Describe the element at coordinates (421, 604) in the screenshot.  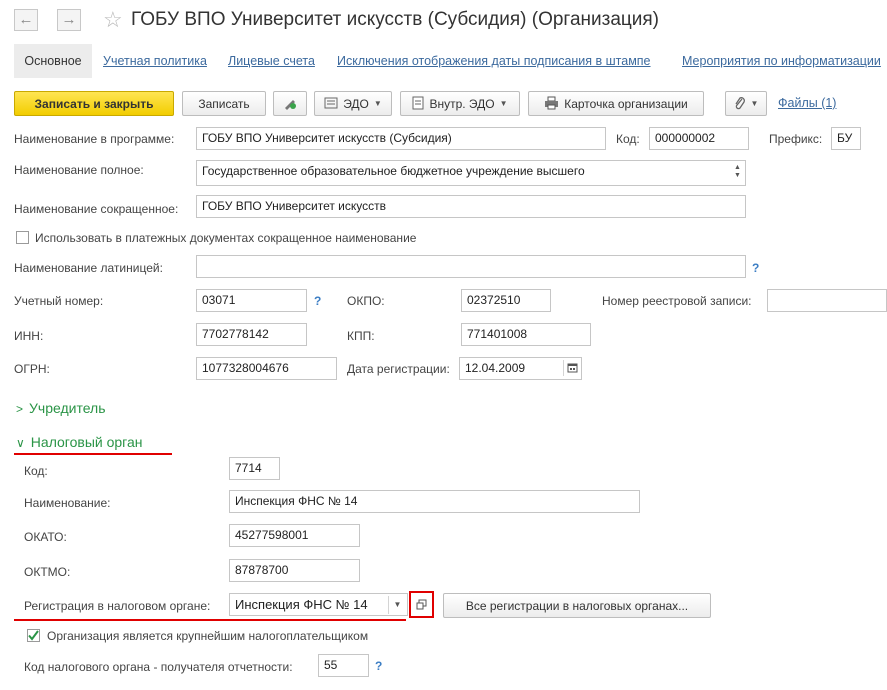
I see `open-item-icon` at that location.